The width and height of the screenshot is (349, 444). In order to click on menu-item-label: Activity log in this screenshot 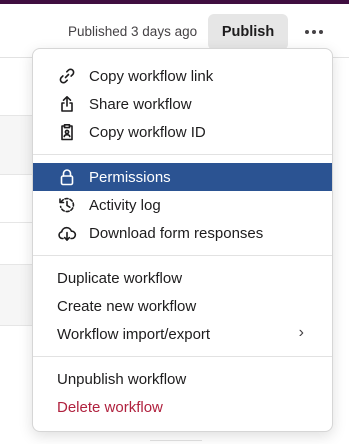, I will do `click(125, 205)`.